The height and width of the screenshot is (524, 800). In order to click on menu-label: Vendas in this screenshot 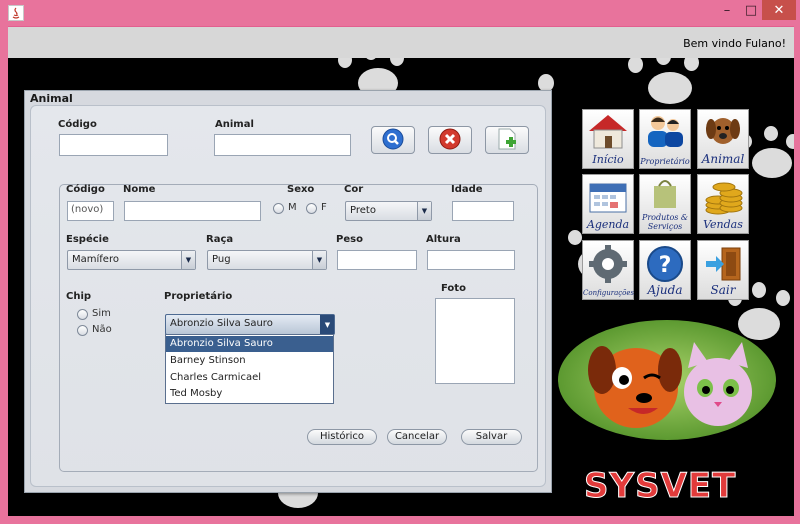, I will do `click(723, 224)`.